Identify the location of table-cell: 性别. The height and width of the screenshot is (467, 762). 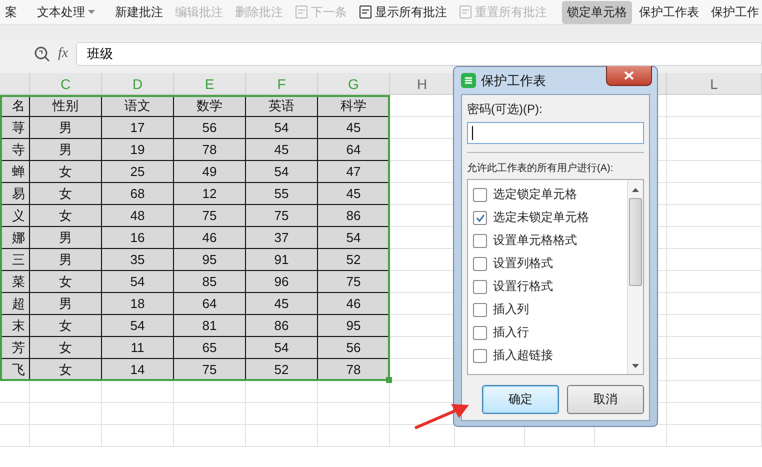
(66, 106).